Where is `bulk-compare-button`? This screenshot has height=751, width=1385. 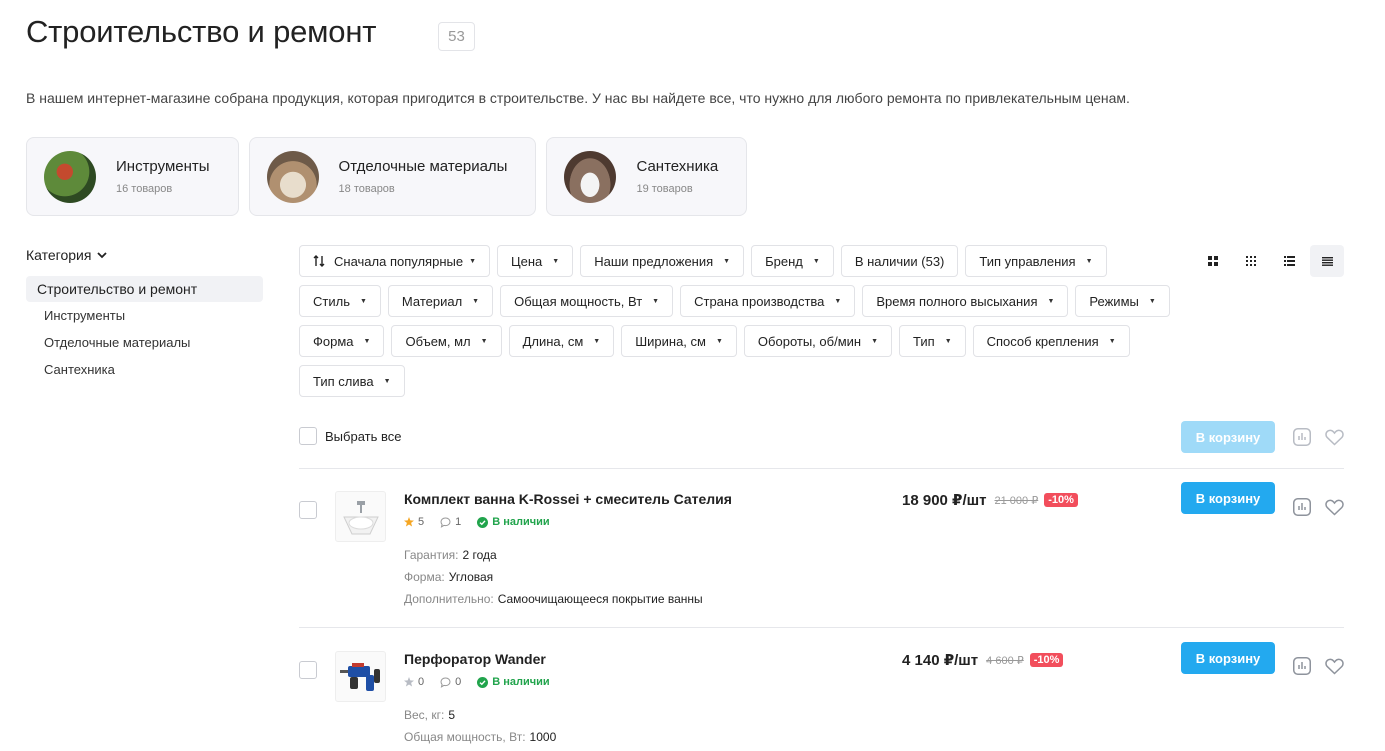 bulk-compare-button is located at coordinates (1302, 437).